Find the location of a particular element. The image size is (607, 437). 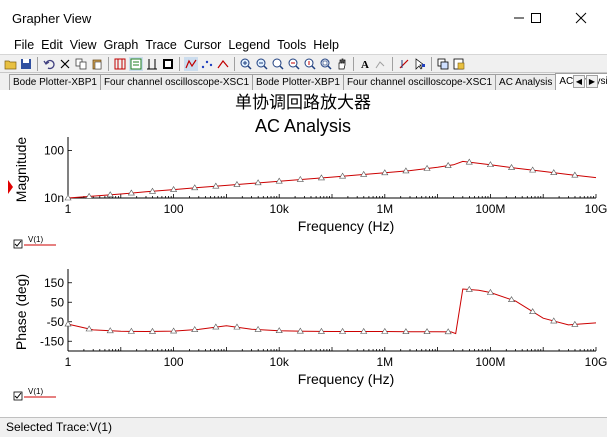

legend-toggle-button is located at coordinates (136, 63).